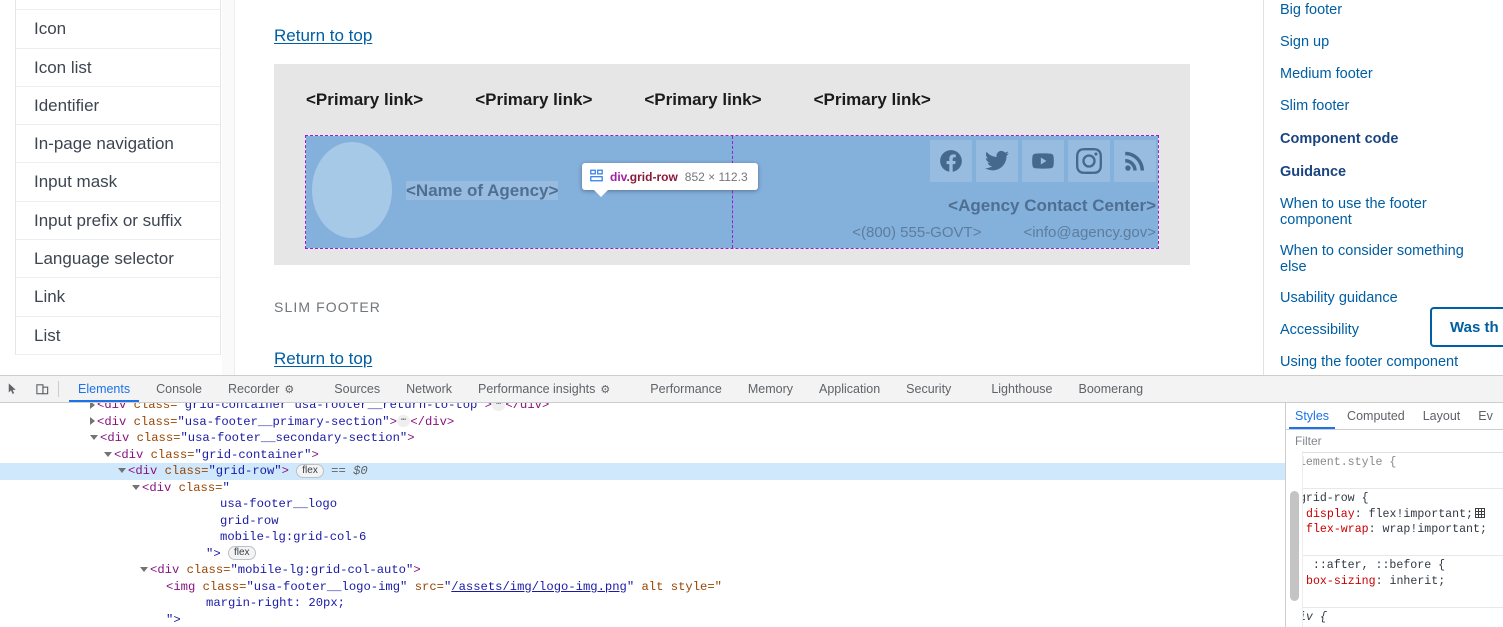  What do you see at coordinates (357, 389) in the screenshot?
I see `tab-sources: Sources` at bounding box center [357, 389].